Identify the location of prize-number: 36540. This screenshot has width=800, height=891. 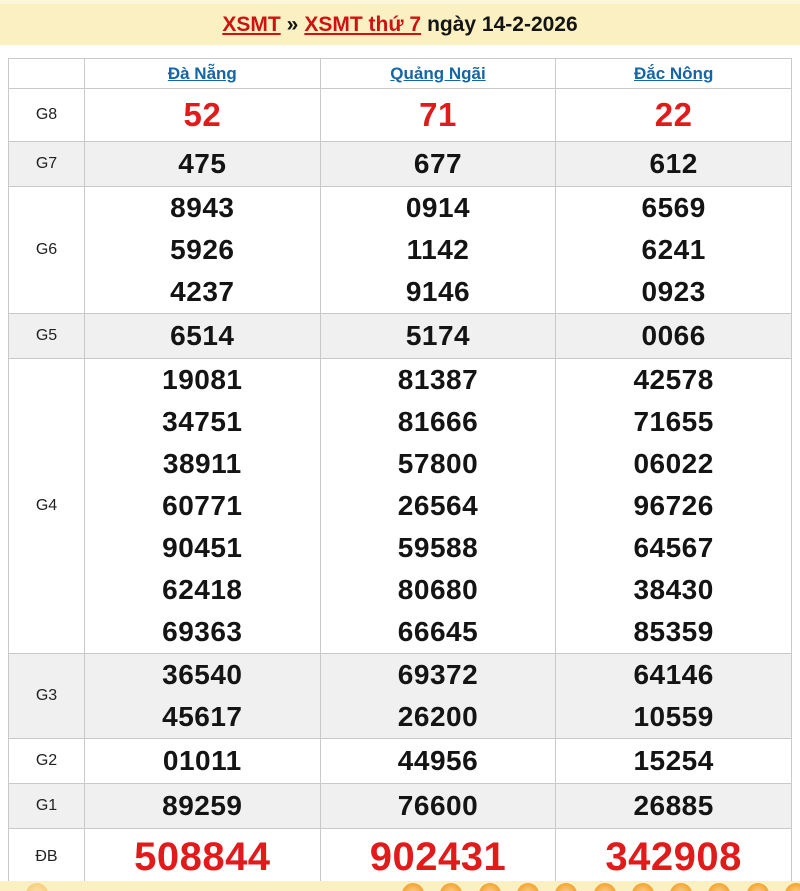
(202, 674).